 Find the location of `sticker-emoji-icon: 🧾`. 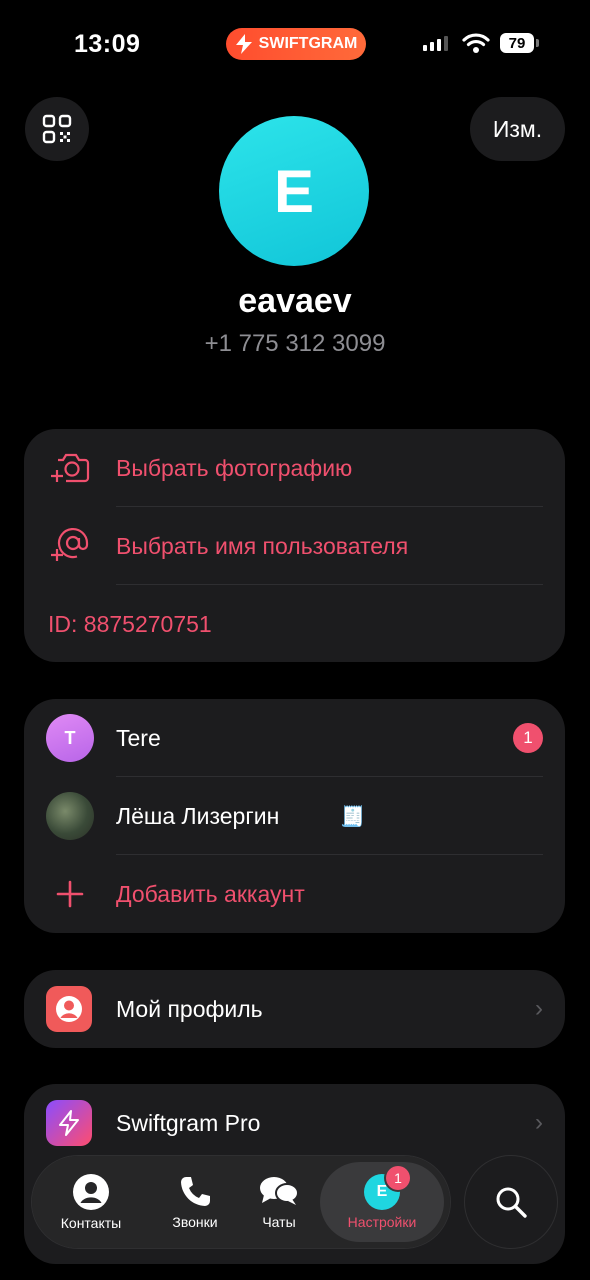

sticker-emoji-icon: 🧾 is located at coordinates (352, 816).